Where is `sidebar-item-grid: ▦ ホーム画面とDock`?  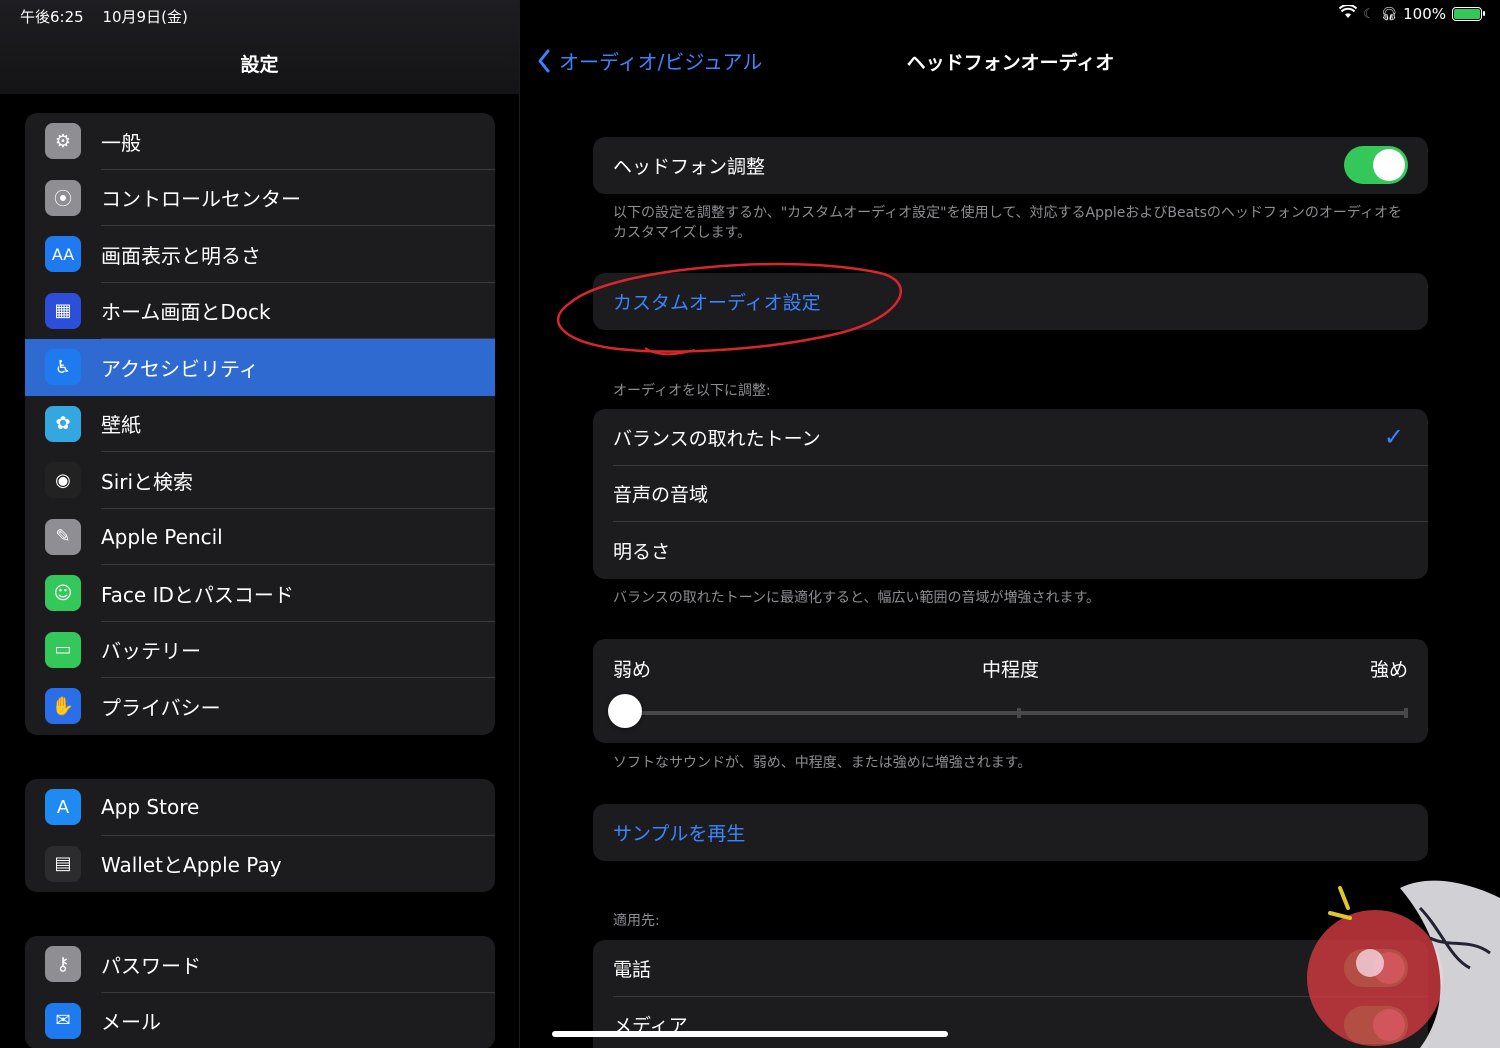
sidebar-item-grid: ▦ ホーム画面とDock is located at coordinates (260, 311).